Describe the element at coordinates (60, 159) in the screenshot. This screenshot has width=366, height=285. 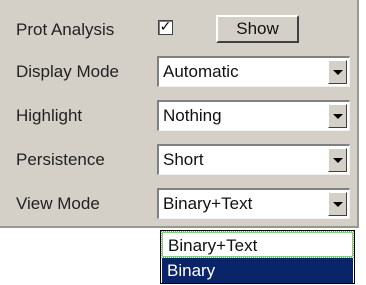
I see `persistence-label: Persistence` at that location.